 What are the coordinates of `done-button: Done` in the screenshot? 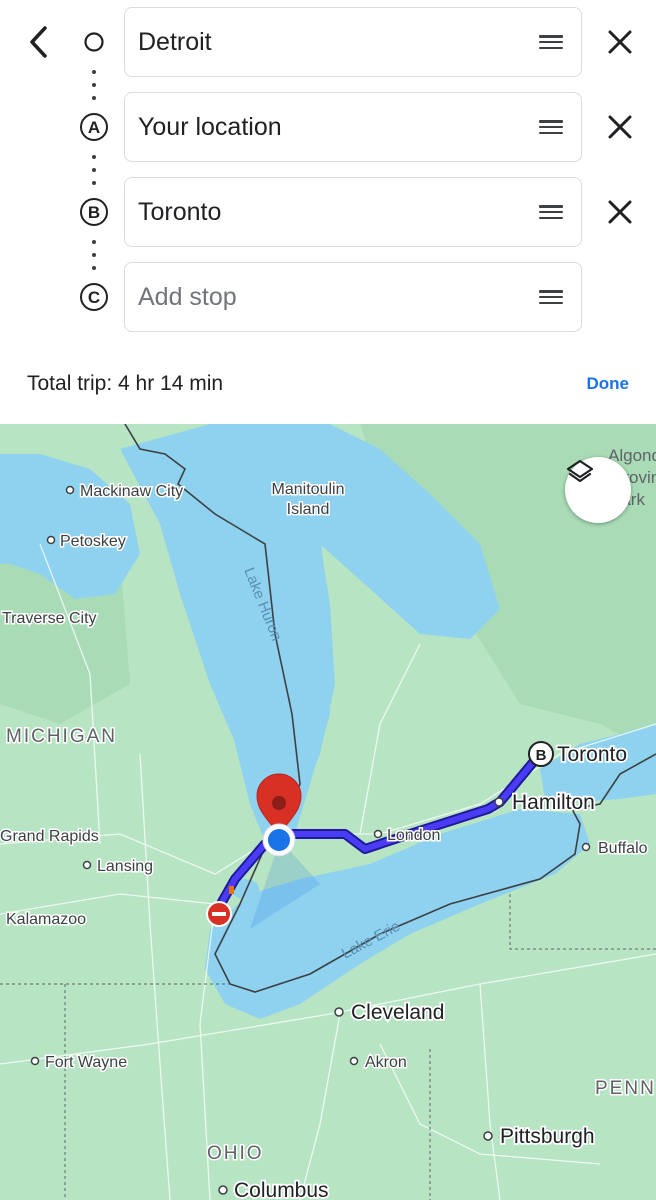 It's located at (608, 384).